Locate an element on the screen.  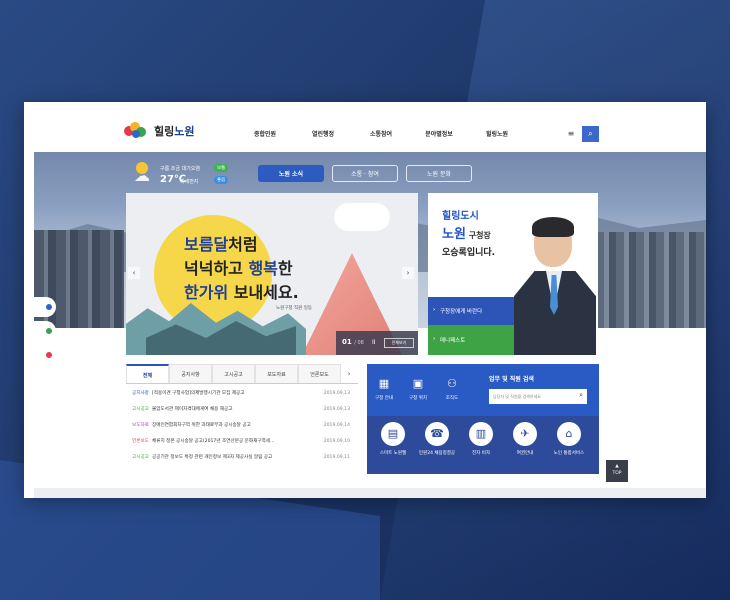
weather-condition: 구름 조금 대기오염 is located at coordinates (180, 169).